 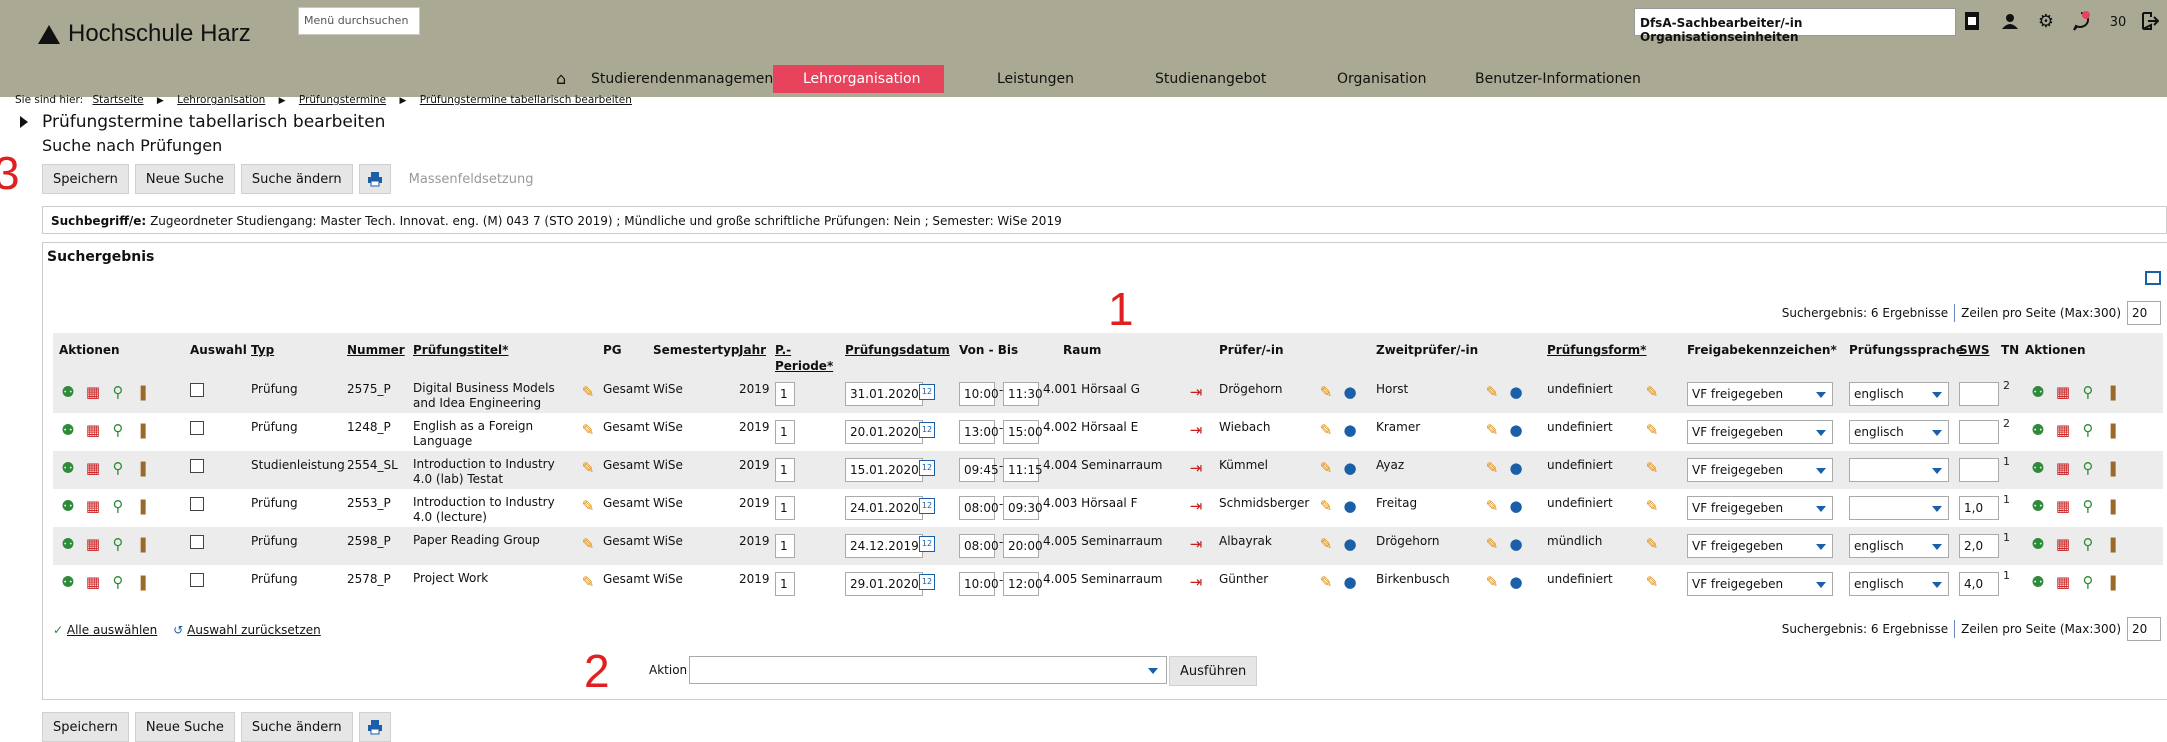 I want to click on nav-lehrorganisation: Lehrorganisation, so click(x=858, y=79).